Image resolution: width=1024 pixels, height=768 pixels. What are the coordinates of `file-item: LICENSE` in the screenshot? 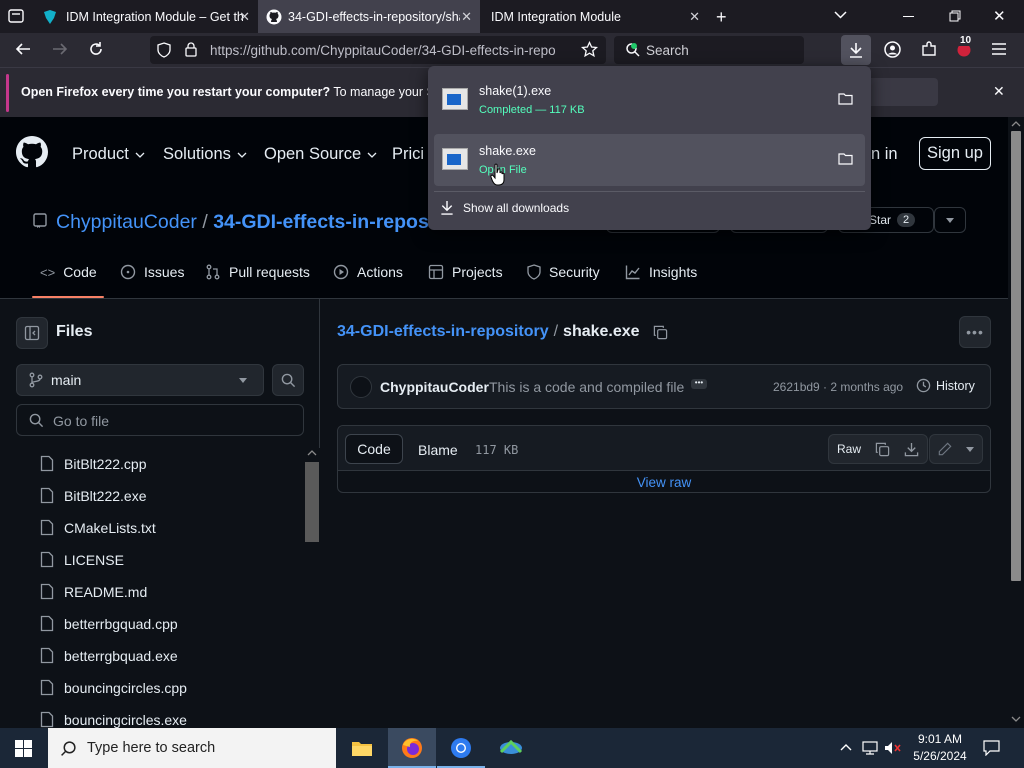 It's located at (82, 559).